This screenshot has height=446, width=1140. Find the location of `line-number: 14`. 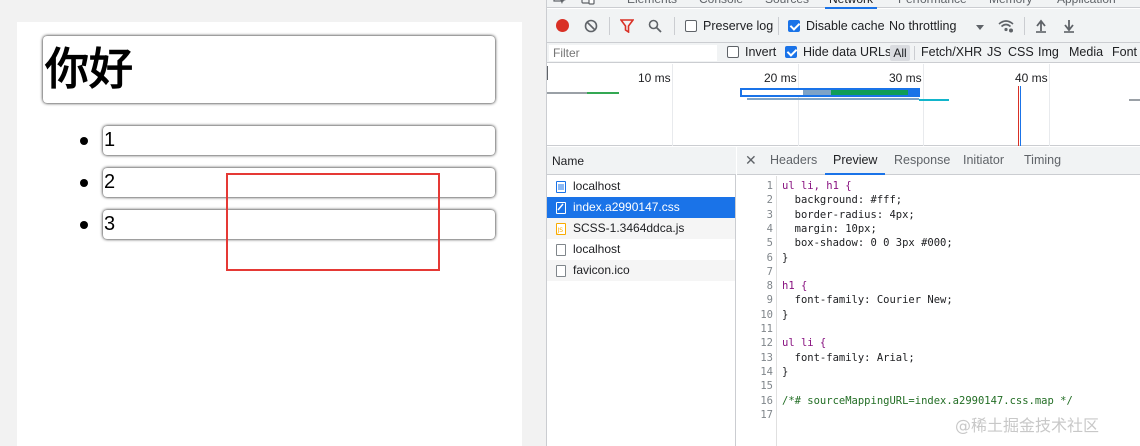

line-number: 14 is located at coordinates (766, 371).